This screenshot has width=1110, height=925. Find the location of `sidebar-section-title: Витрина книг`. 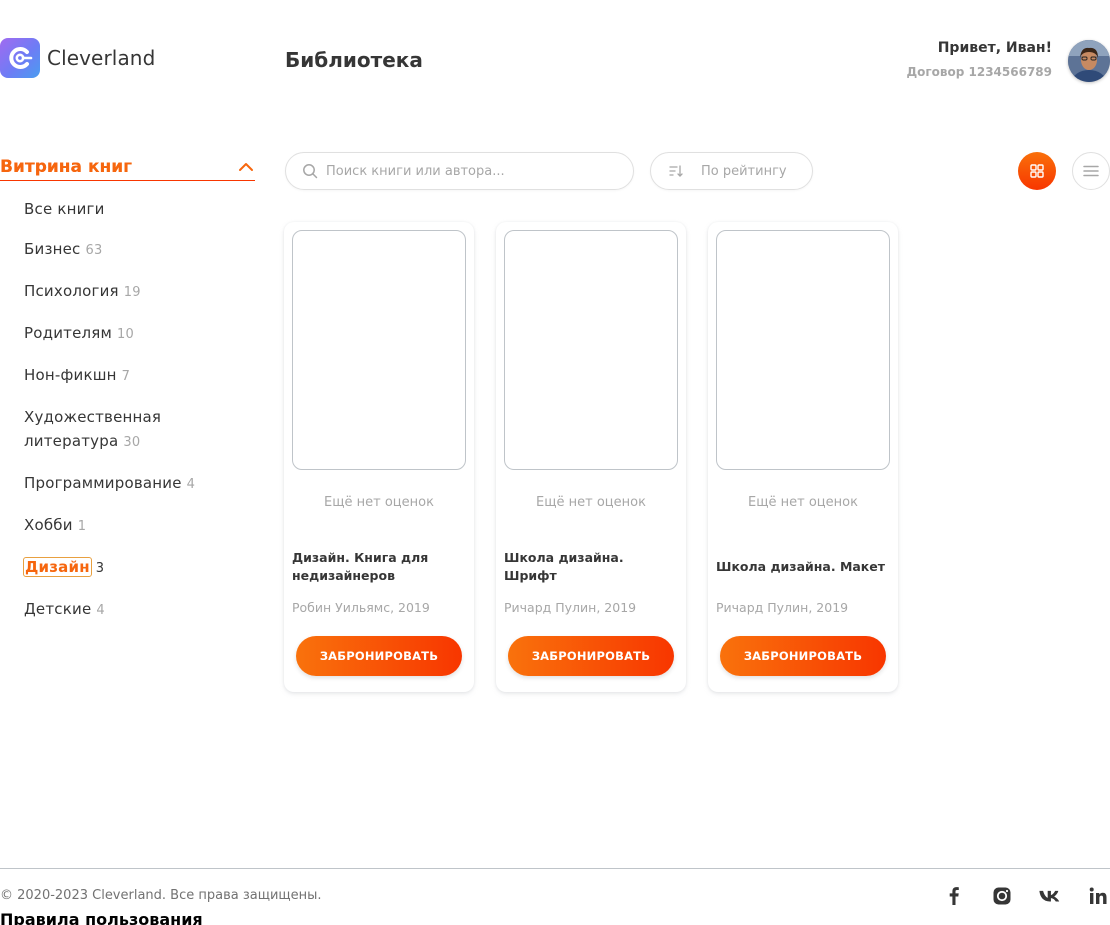

sidebar-section-title: Витрина книг is located at coordinates (66, 166).